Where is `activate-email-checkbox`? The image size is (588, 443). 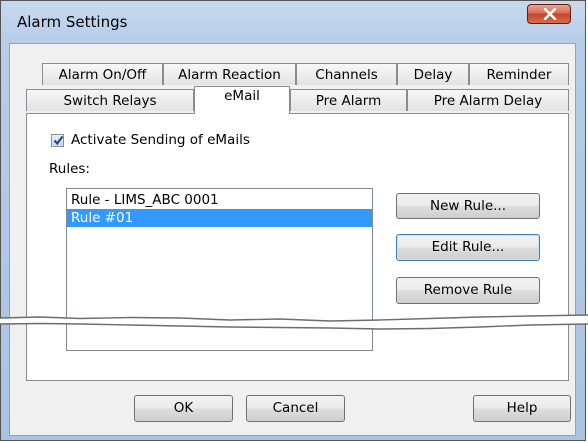 activate-email-checkbox is located at coordinates (57, 140).